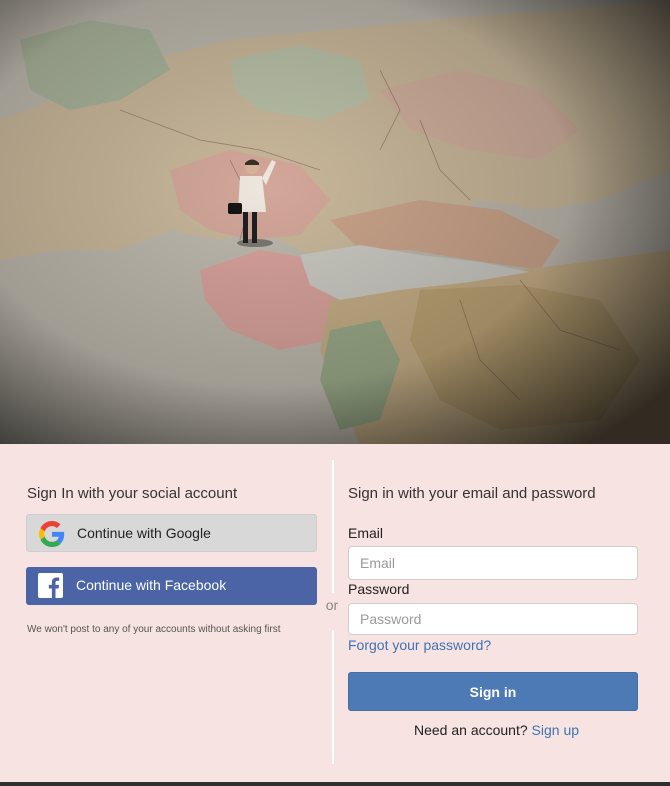 The height and width of the screenshot is (786, 670). Describe the element at coordinates (332, 605) in the screenshot. I see `or-separator: or` at that location.